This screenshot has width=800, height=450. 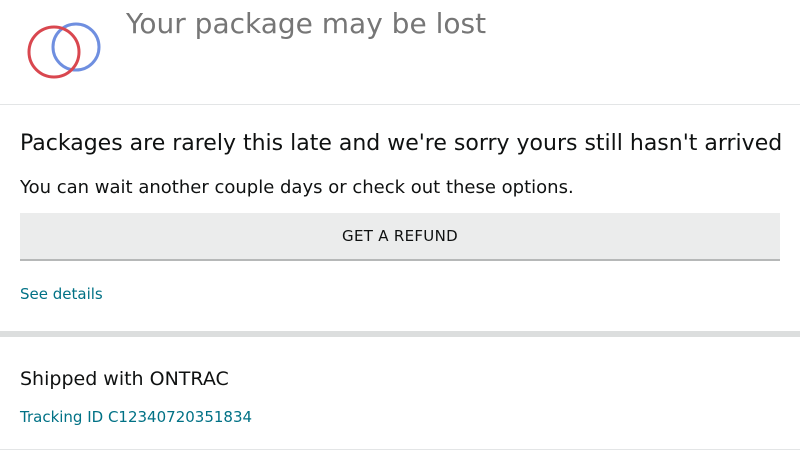 What do you see at coordinates (400, 237) in the screenshot?
I see `get-refund-button: GET A REFUND` at bounding box center [400, 237].